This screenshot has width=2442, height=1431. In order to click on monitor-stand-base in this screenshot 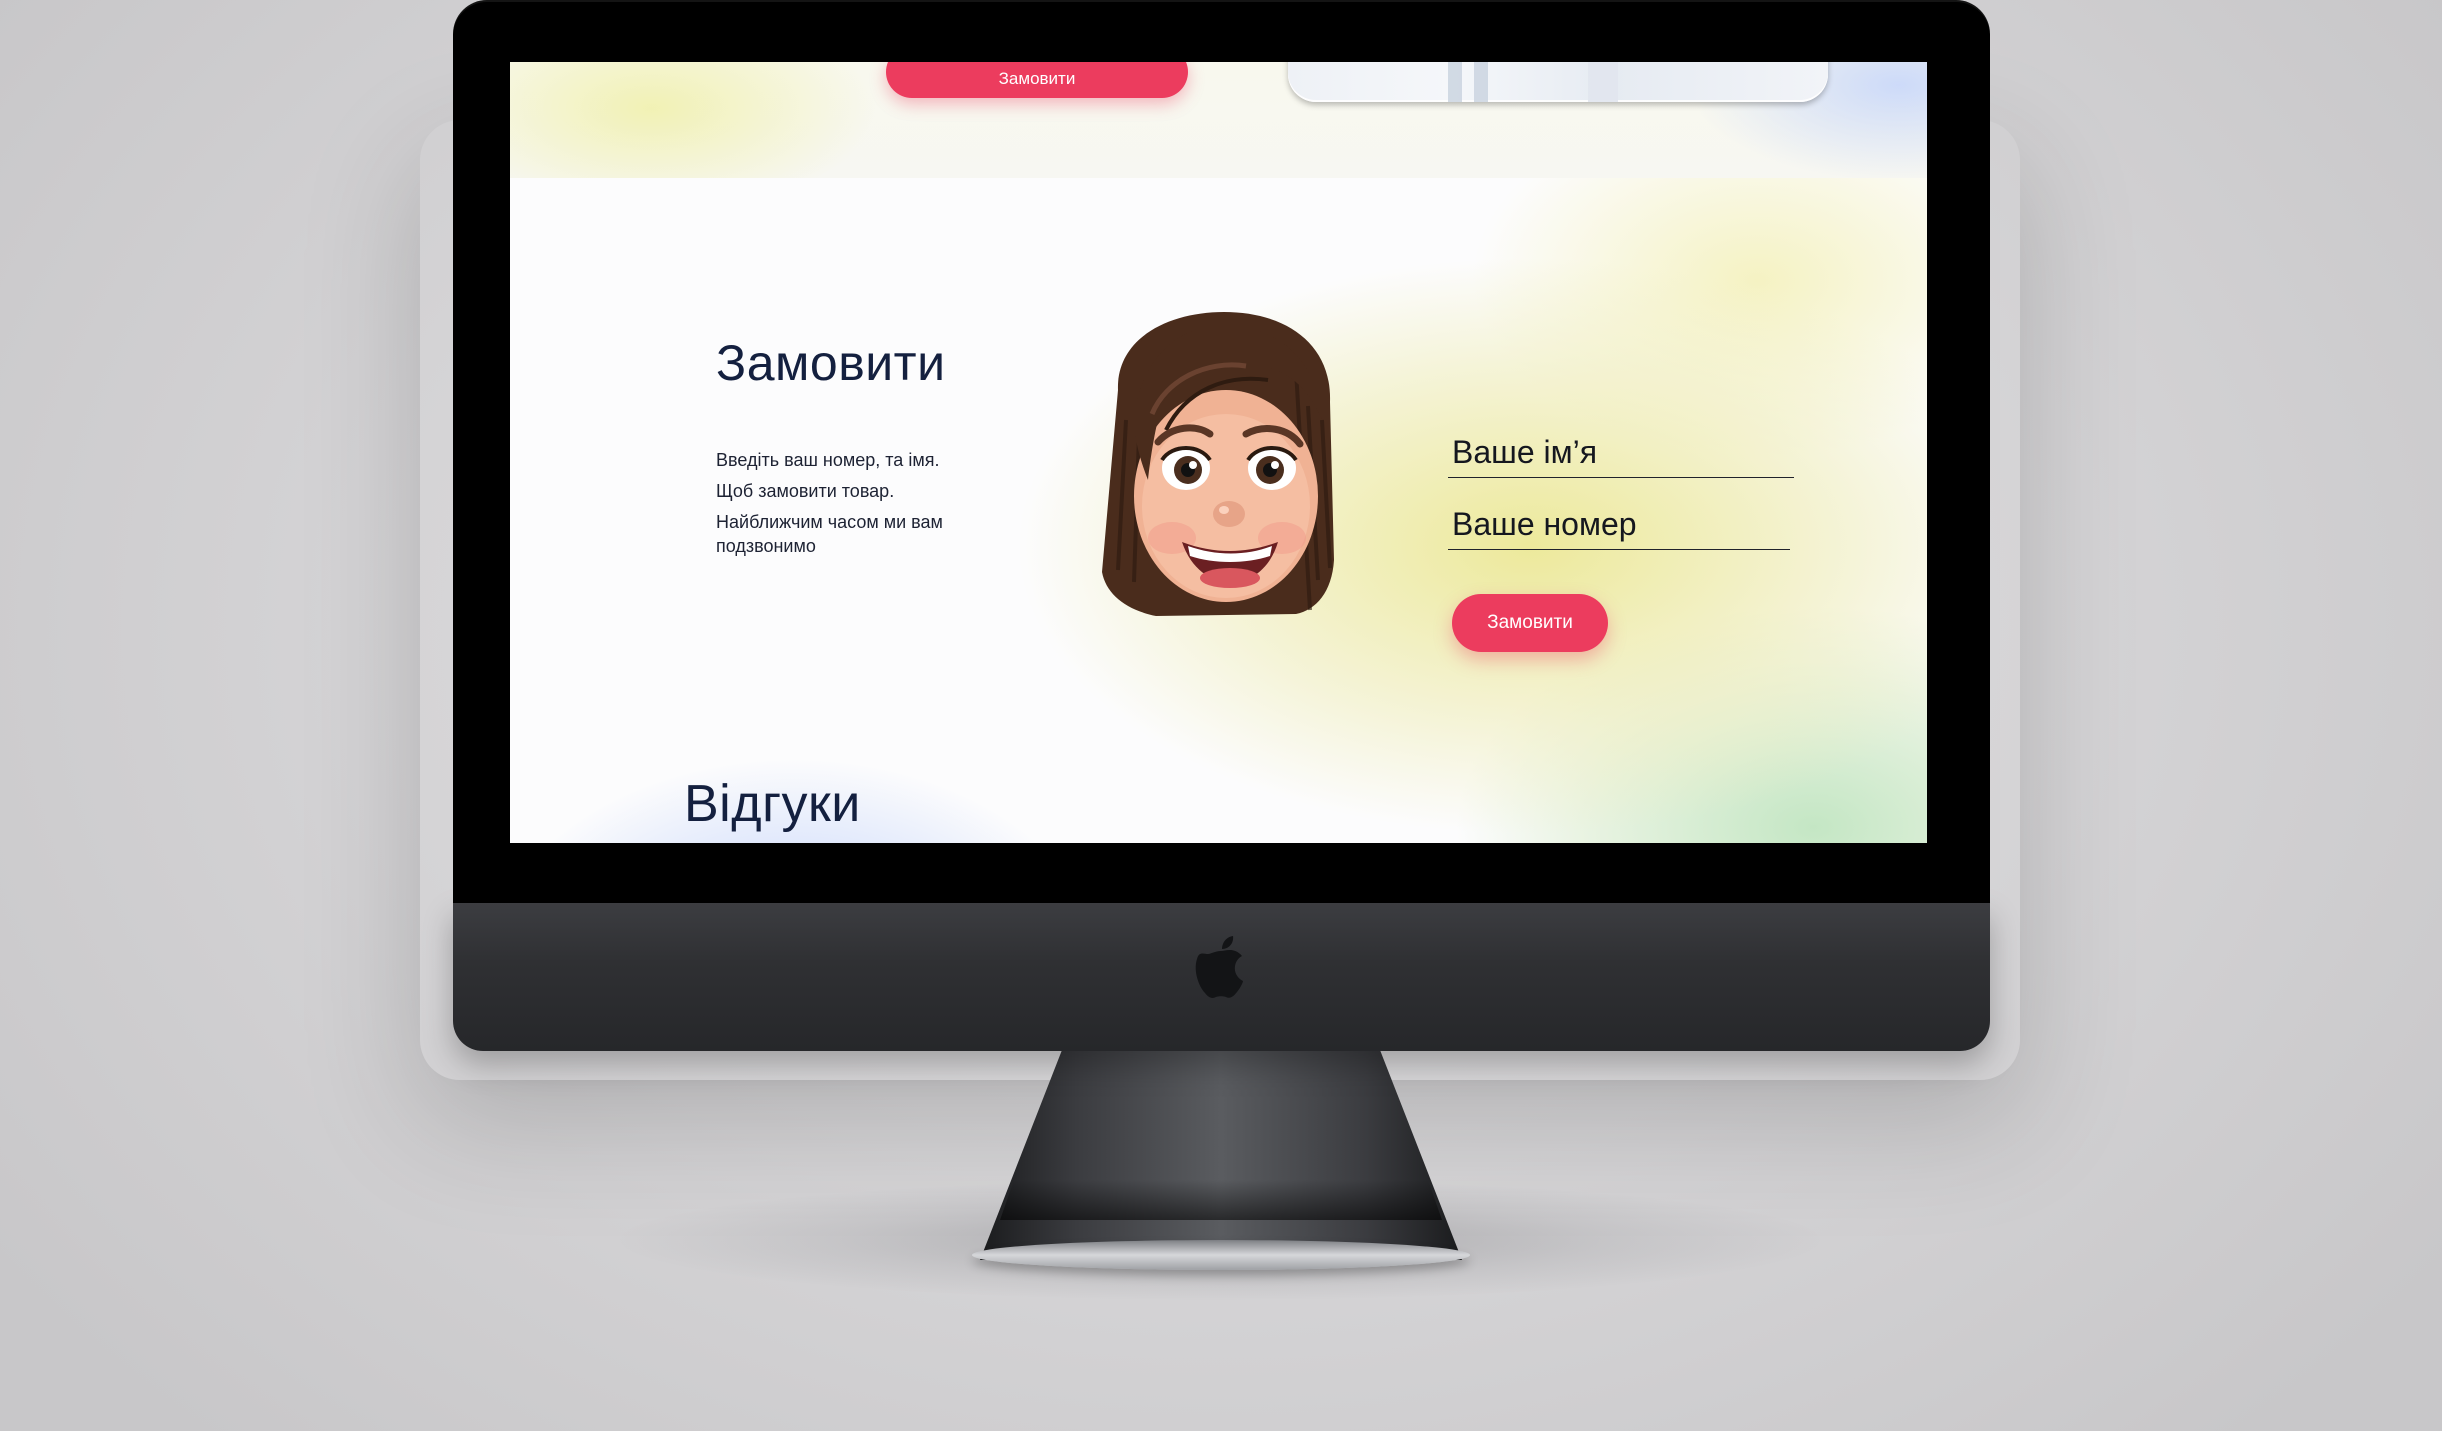, I will do `click(1221, 1255)`.